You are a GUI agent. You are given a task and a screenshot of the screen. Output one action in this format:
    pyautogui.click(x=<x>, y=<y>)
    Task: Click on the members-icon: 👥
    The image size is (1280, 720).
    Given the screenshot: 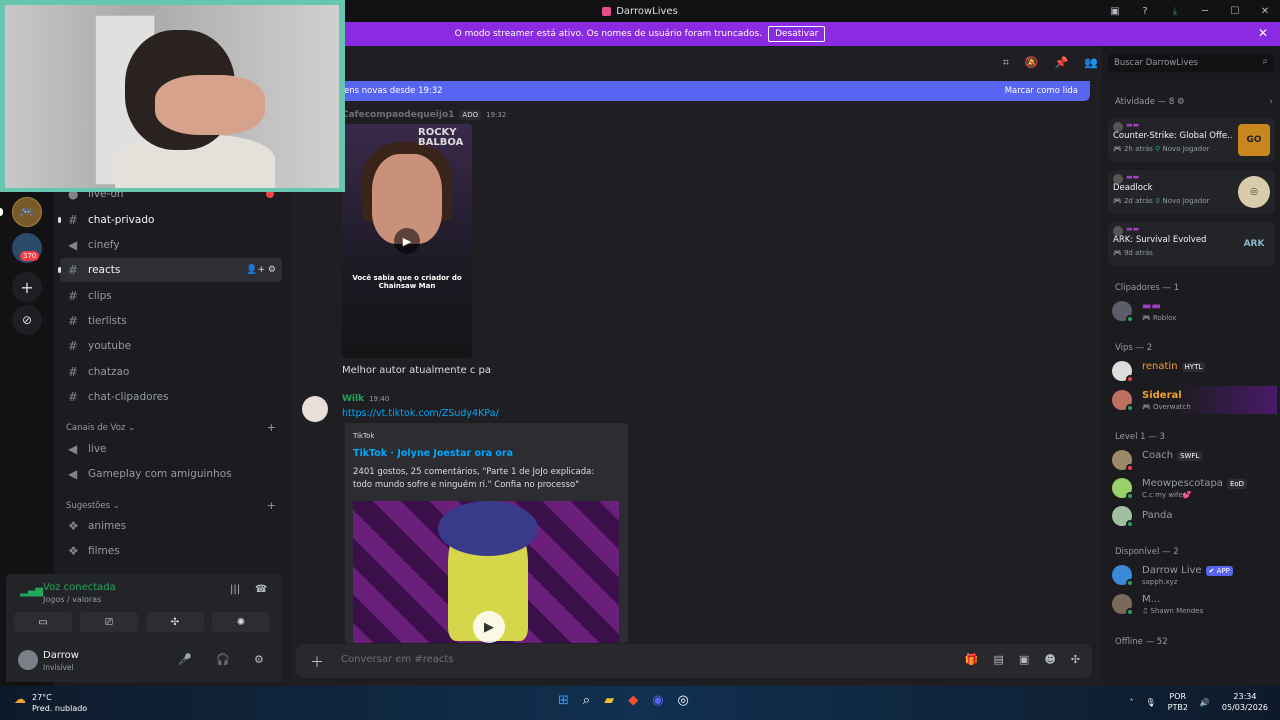 What is the action you would take?
    pyautogui.click(x=1091, y=63)
    